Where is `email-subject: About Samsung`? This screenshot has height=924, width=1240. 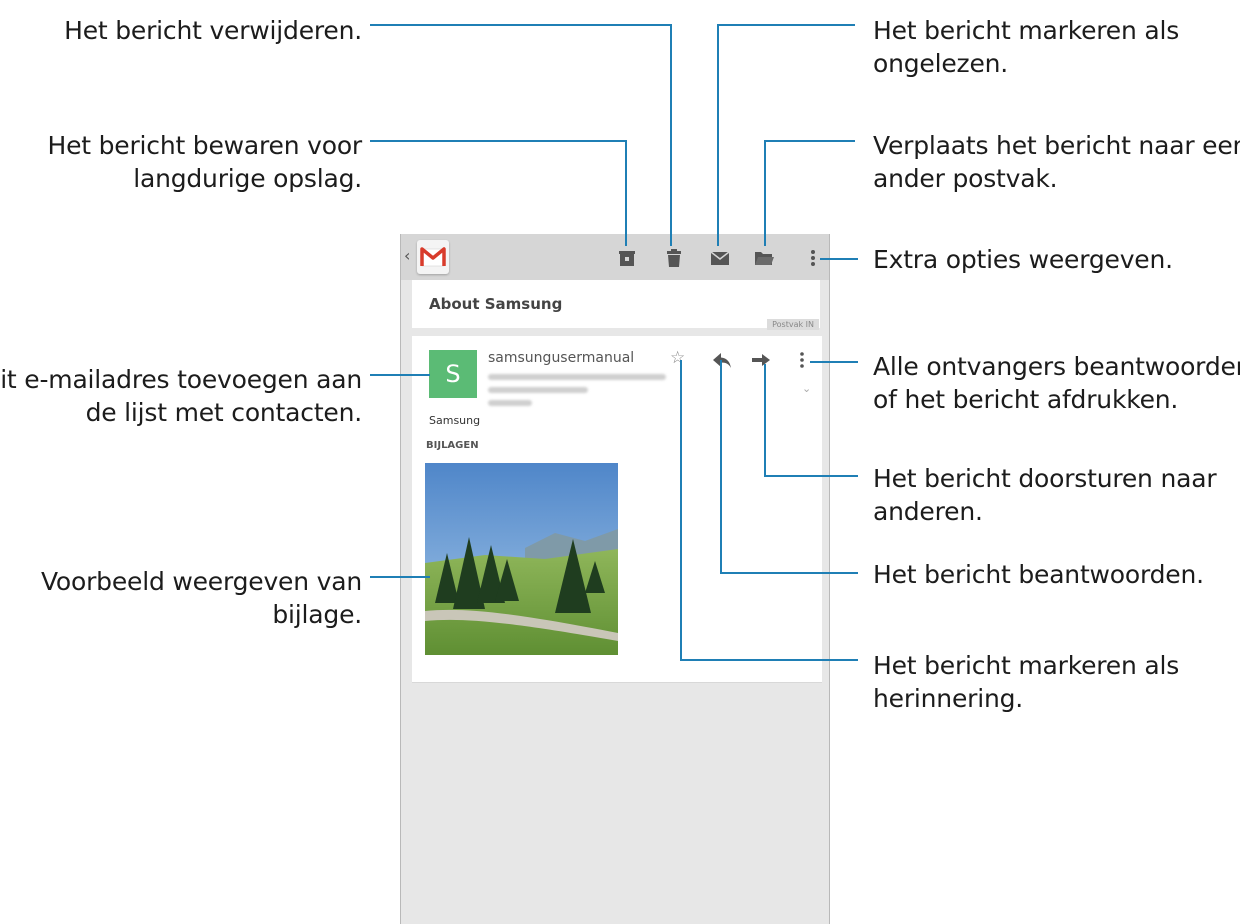 email-subject: About Samsung is located at coordinates (496, 304).